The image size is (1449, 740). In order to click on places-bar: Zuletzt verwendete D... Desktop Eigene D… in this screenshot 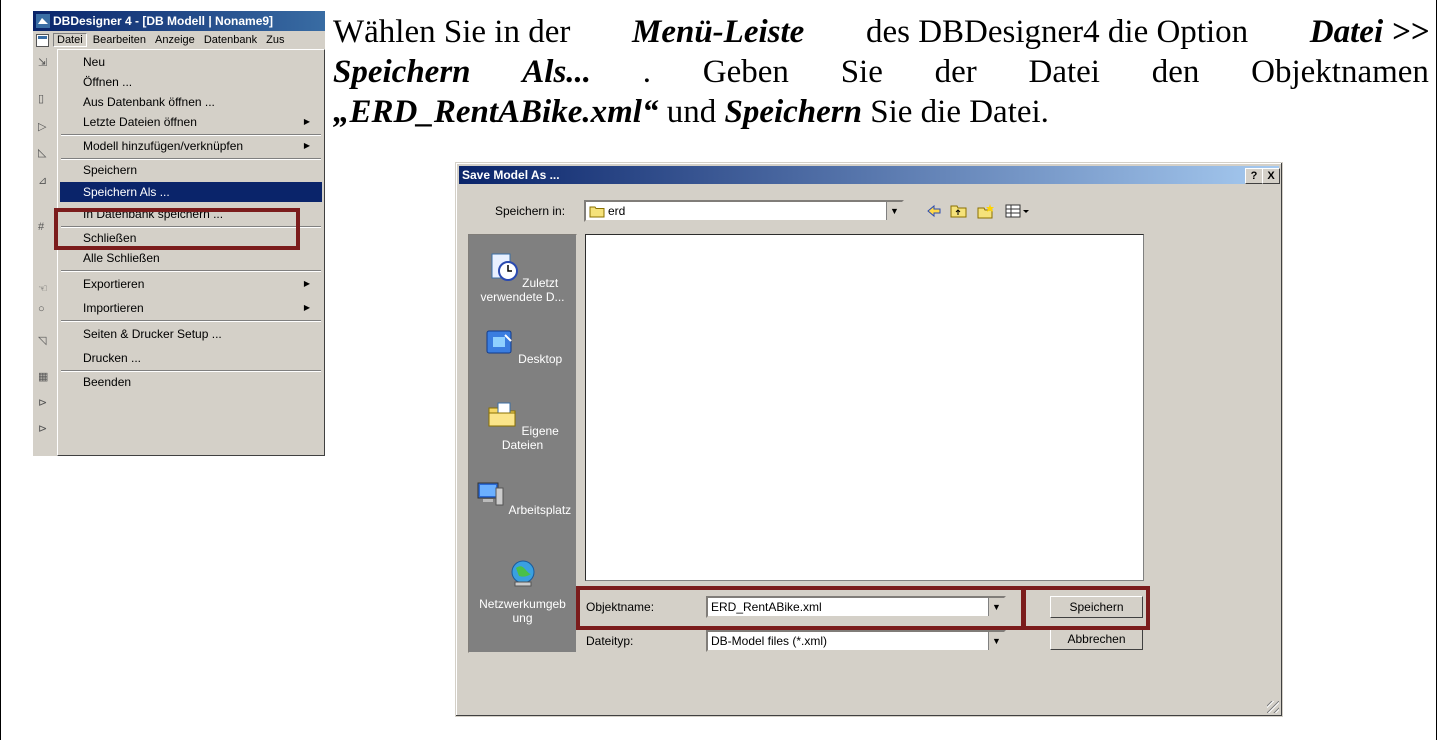, I will do `click(522, 443)`.